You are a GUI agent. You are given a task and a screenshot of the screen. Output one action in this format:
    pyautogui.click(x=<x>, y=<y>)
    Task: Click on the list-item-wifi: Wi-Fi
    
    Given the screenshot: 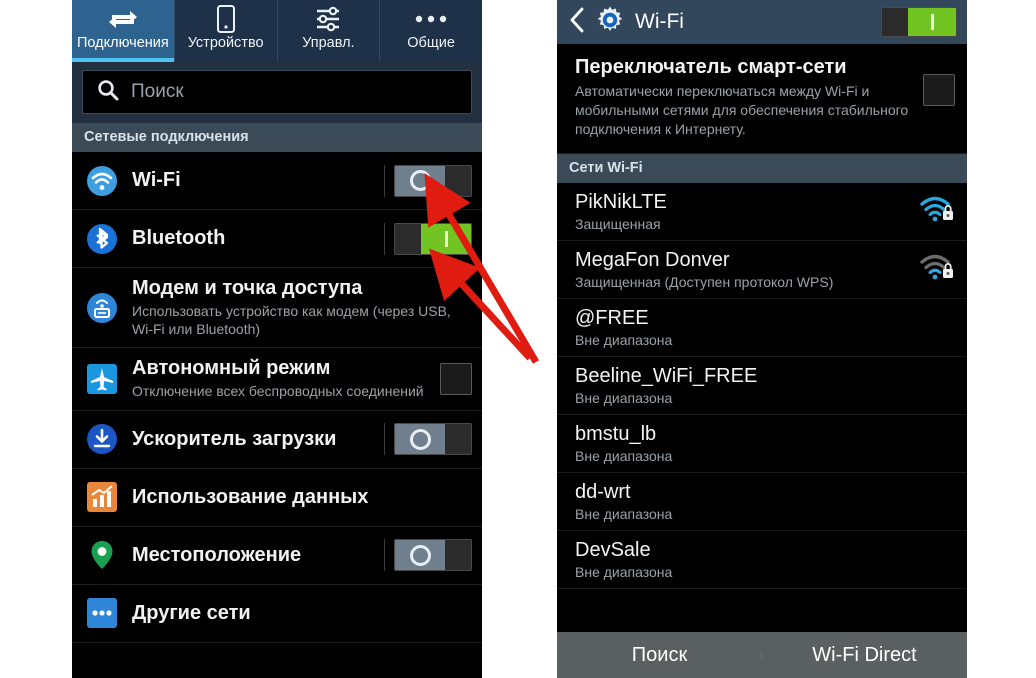 What is the action you would take?
    pyautogui.click(x=277, y=181)
    